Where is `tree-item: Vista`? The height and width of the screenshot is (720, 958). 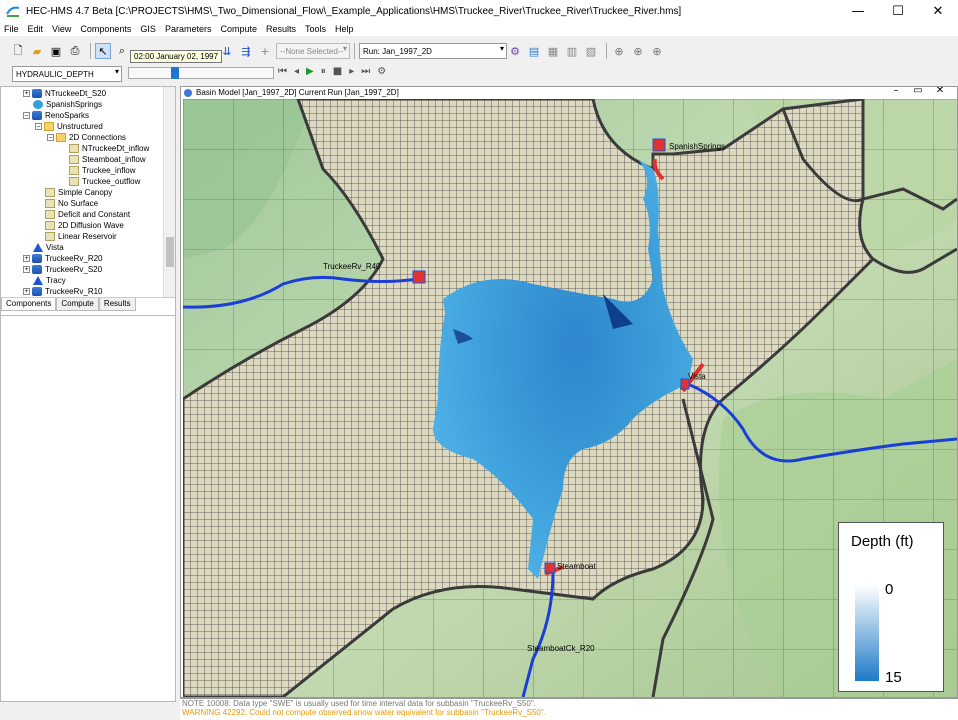
tree-item: Vista is located at coordinates (48, 247).